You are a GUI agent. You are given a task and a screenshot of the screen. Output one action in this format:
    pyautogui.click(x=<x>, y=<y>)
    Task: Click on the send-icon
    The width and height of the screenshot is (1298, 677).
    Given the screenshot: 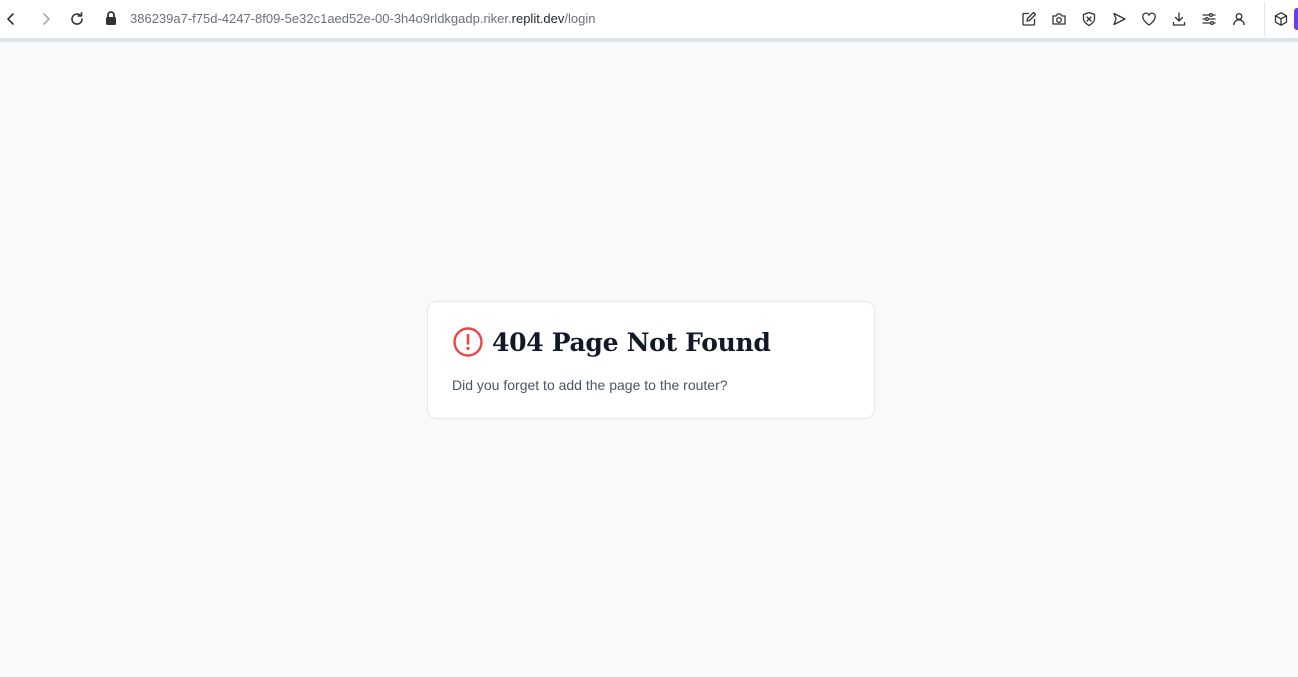 What is the action you would take?
    pyautogui.click(x=1119, y=19)
    